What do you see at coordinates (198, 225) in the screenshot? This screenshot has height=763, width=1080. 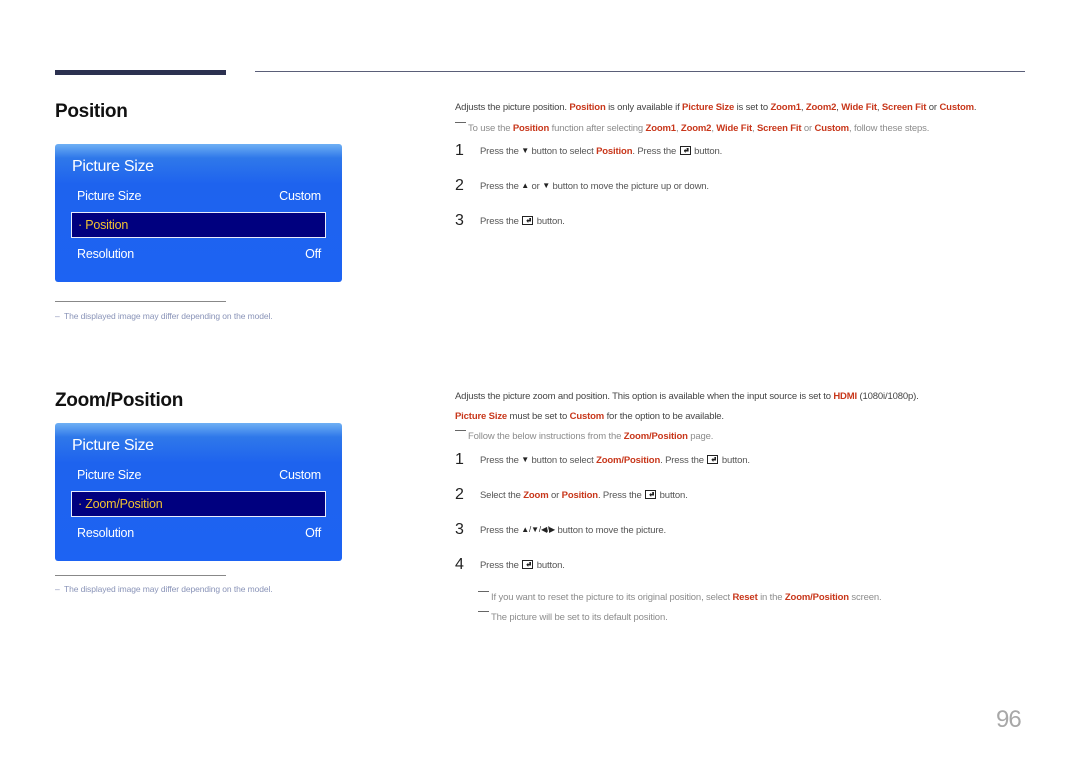 I see `osd-selected-item-position: · Position` at bounding box center [198, 225].